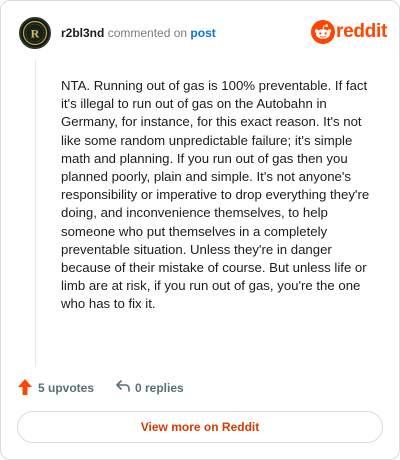  I want to click on thread-line, so click(35, 213).